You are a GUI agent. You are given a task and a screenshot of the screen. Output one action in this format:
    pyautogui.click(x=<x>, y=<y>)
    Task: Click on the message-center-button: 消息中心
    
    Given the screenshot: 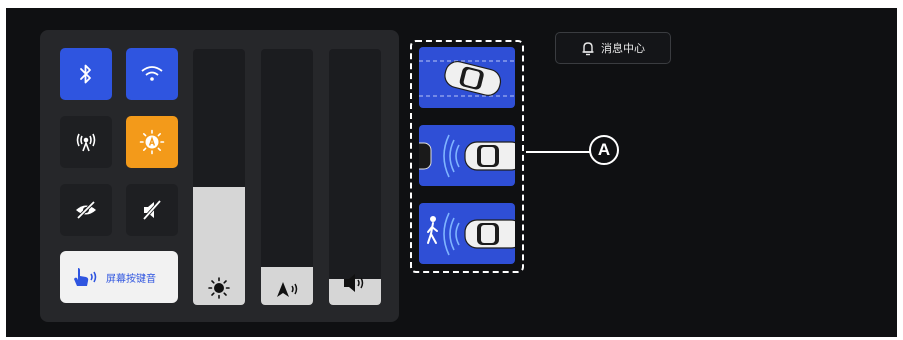 What is the action you would take?
    pyautogui.click(x=613, y=48)
    